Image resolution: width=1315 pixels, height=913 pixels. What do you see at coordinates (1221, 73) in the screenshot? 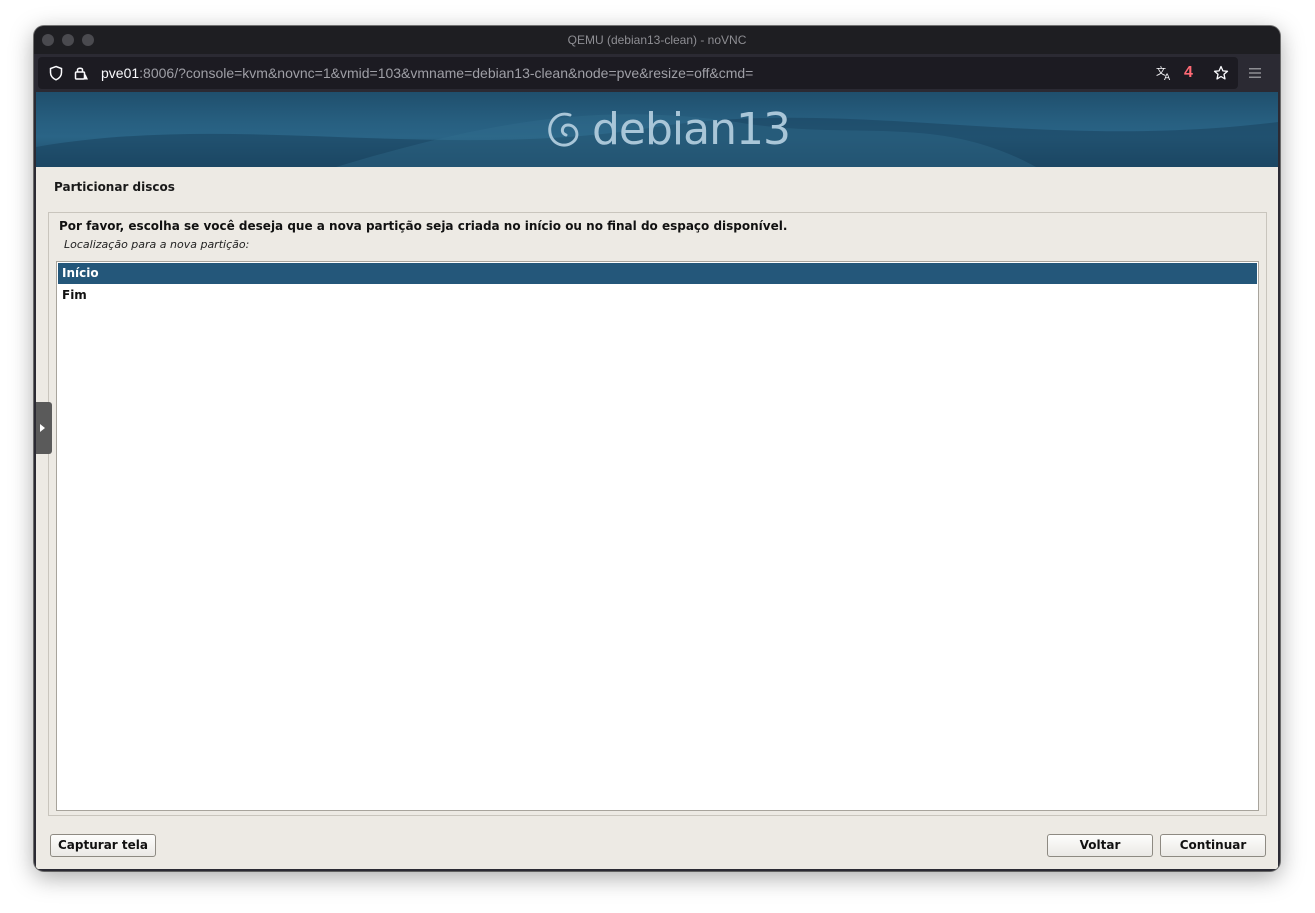
I see `bookmark-star-icon` at bounding box center [1221, 73].